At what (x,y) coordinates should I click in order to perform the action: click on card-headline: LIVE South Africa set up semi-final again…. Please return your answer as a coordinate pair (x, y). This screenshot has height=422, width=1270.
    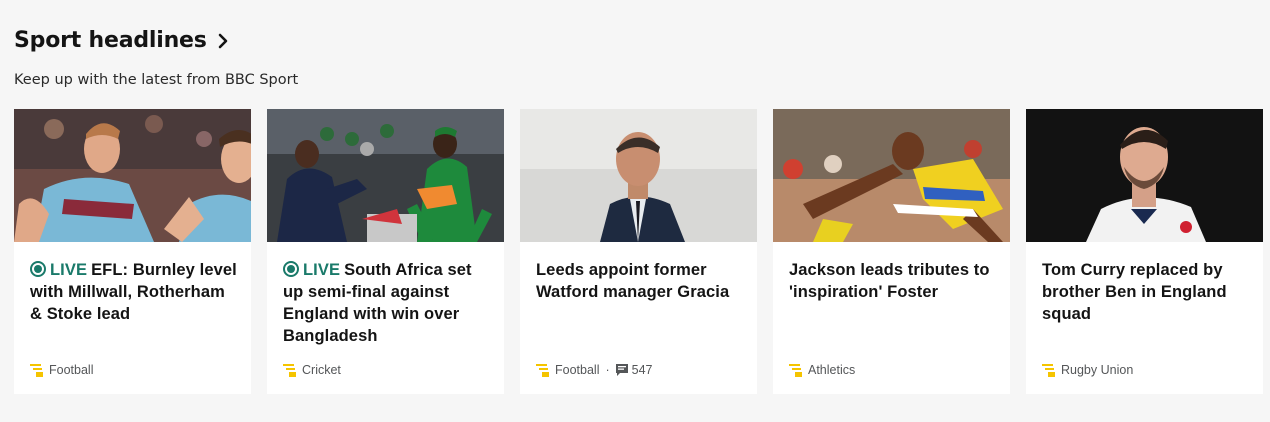
    Looking at the image, I should click on (387, 303).